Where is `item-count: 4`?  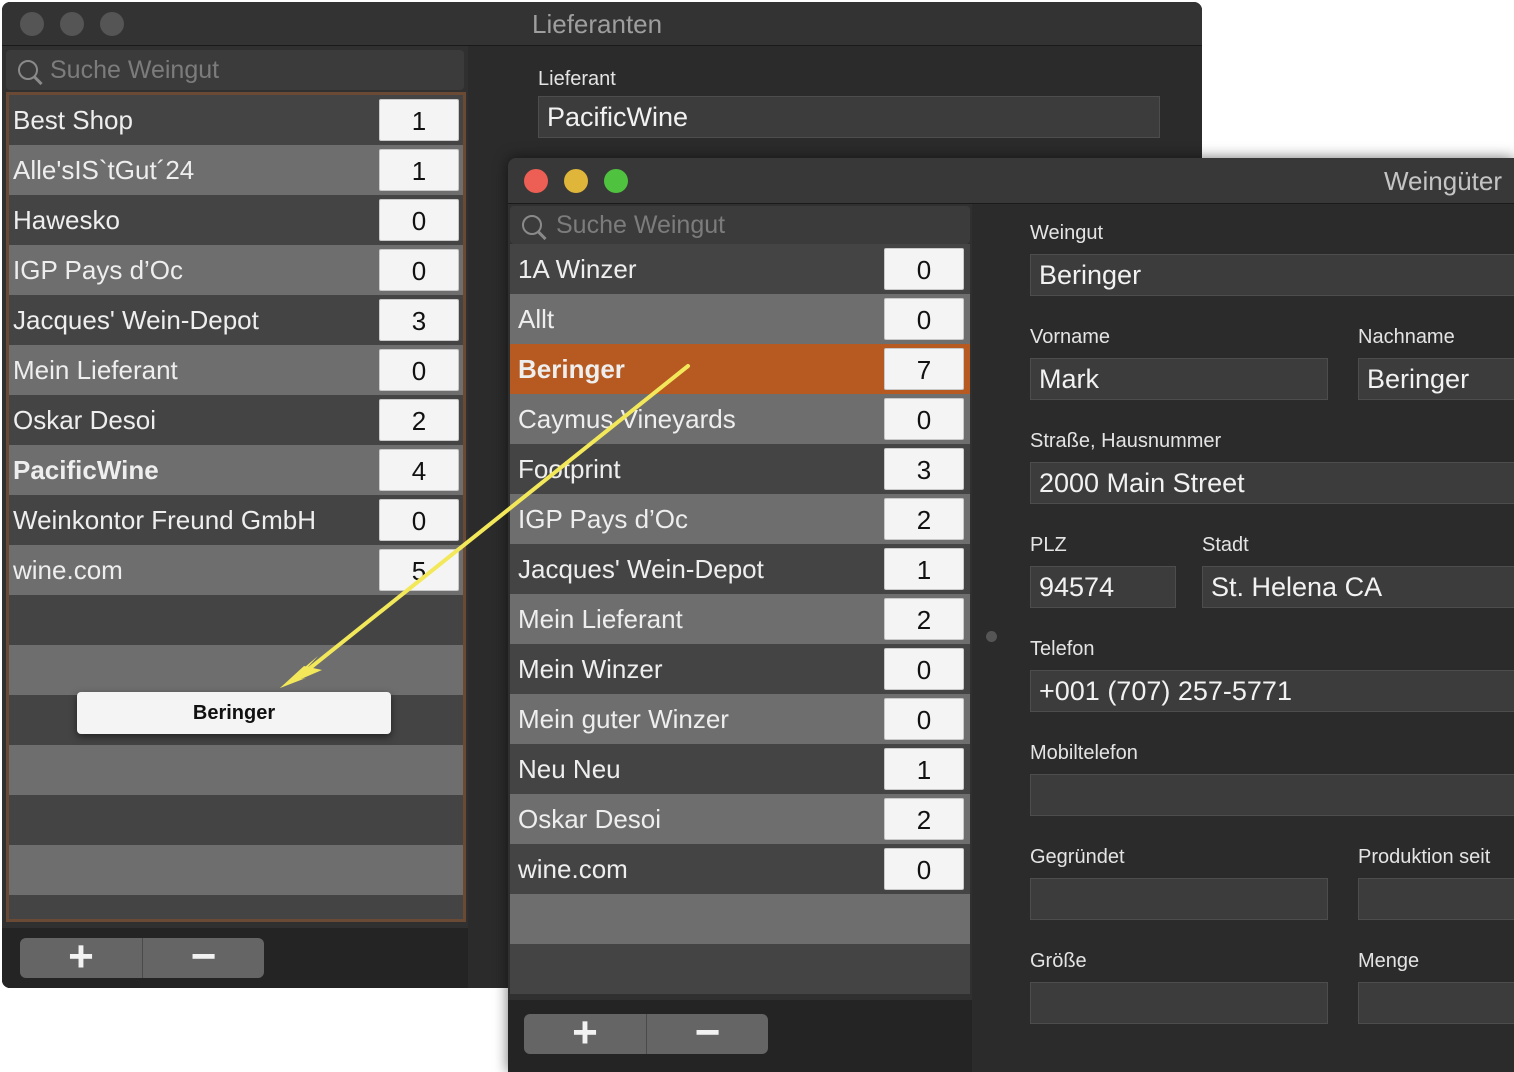 item-count: 4 is located at coordinates (419, 470).